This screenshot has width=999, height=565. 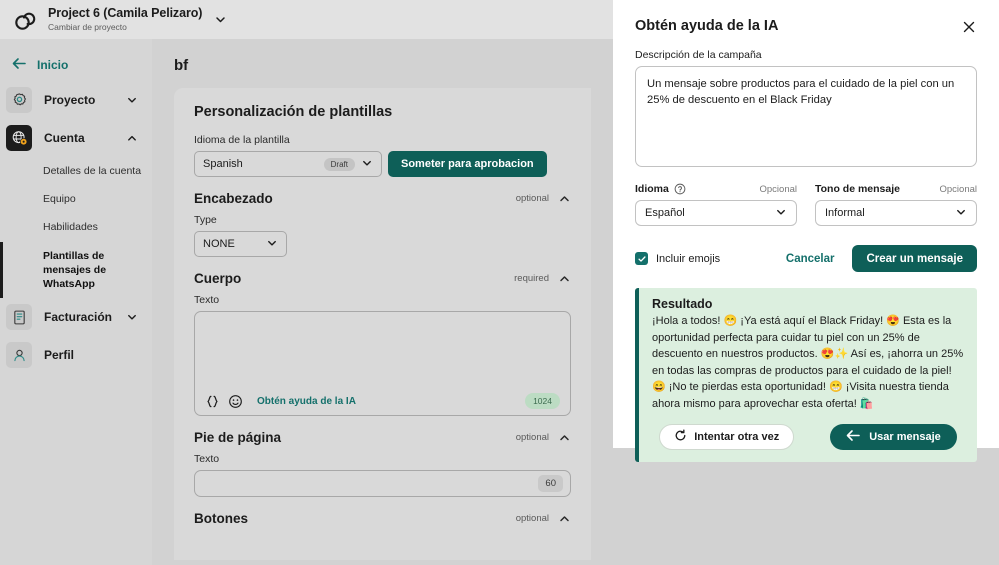 What do you see at coordinates (76, 100) in the screenshot?
I see `sidebar-item-proyecto: Proyecto` at bounding box center [76, 100].